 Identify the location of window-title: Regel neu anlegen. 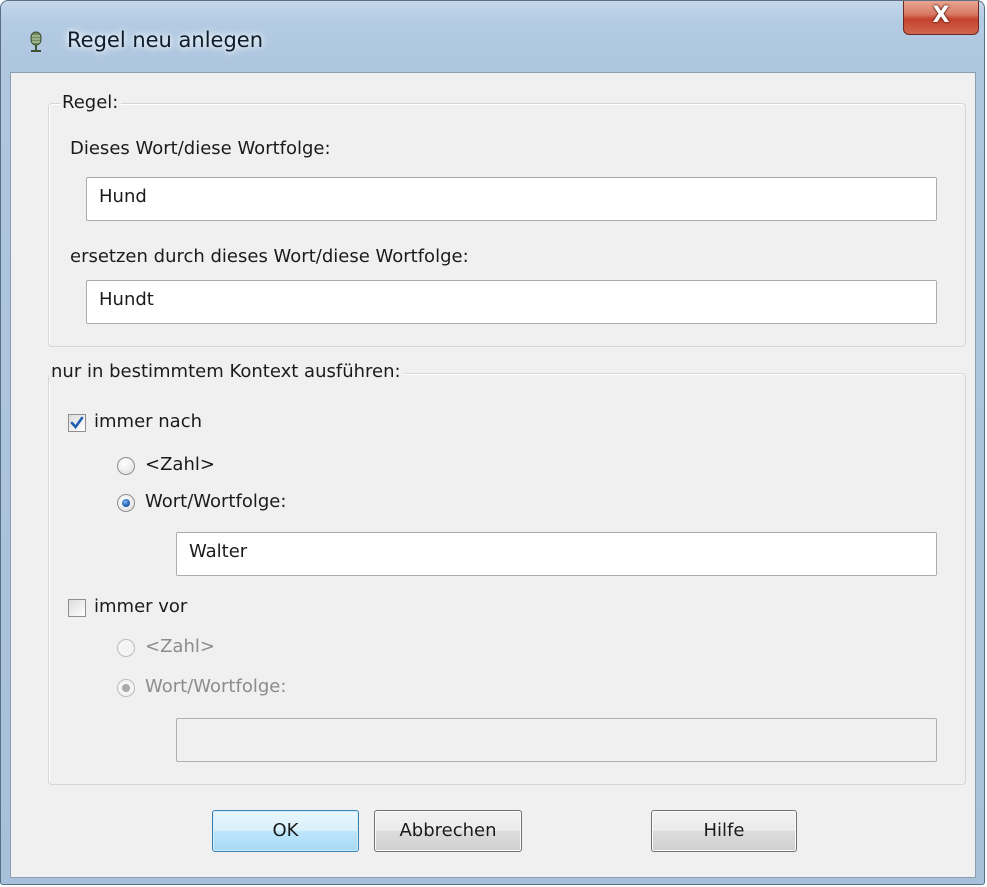
(165, 40).